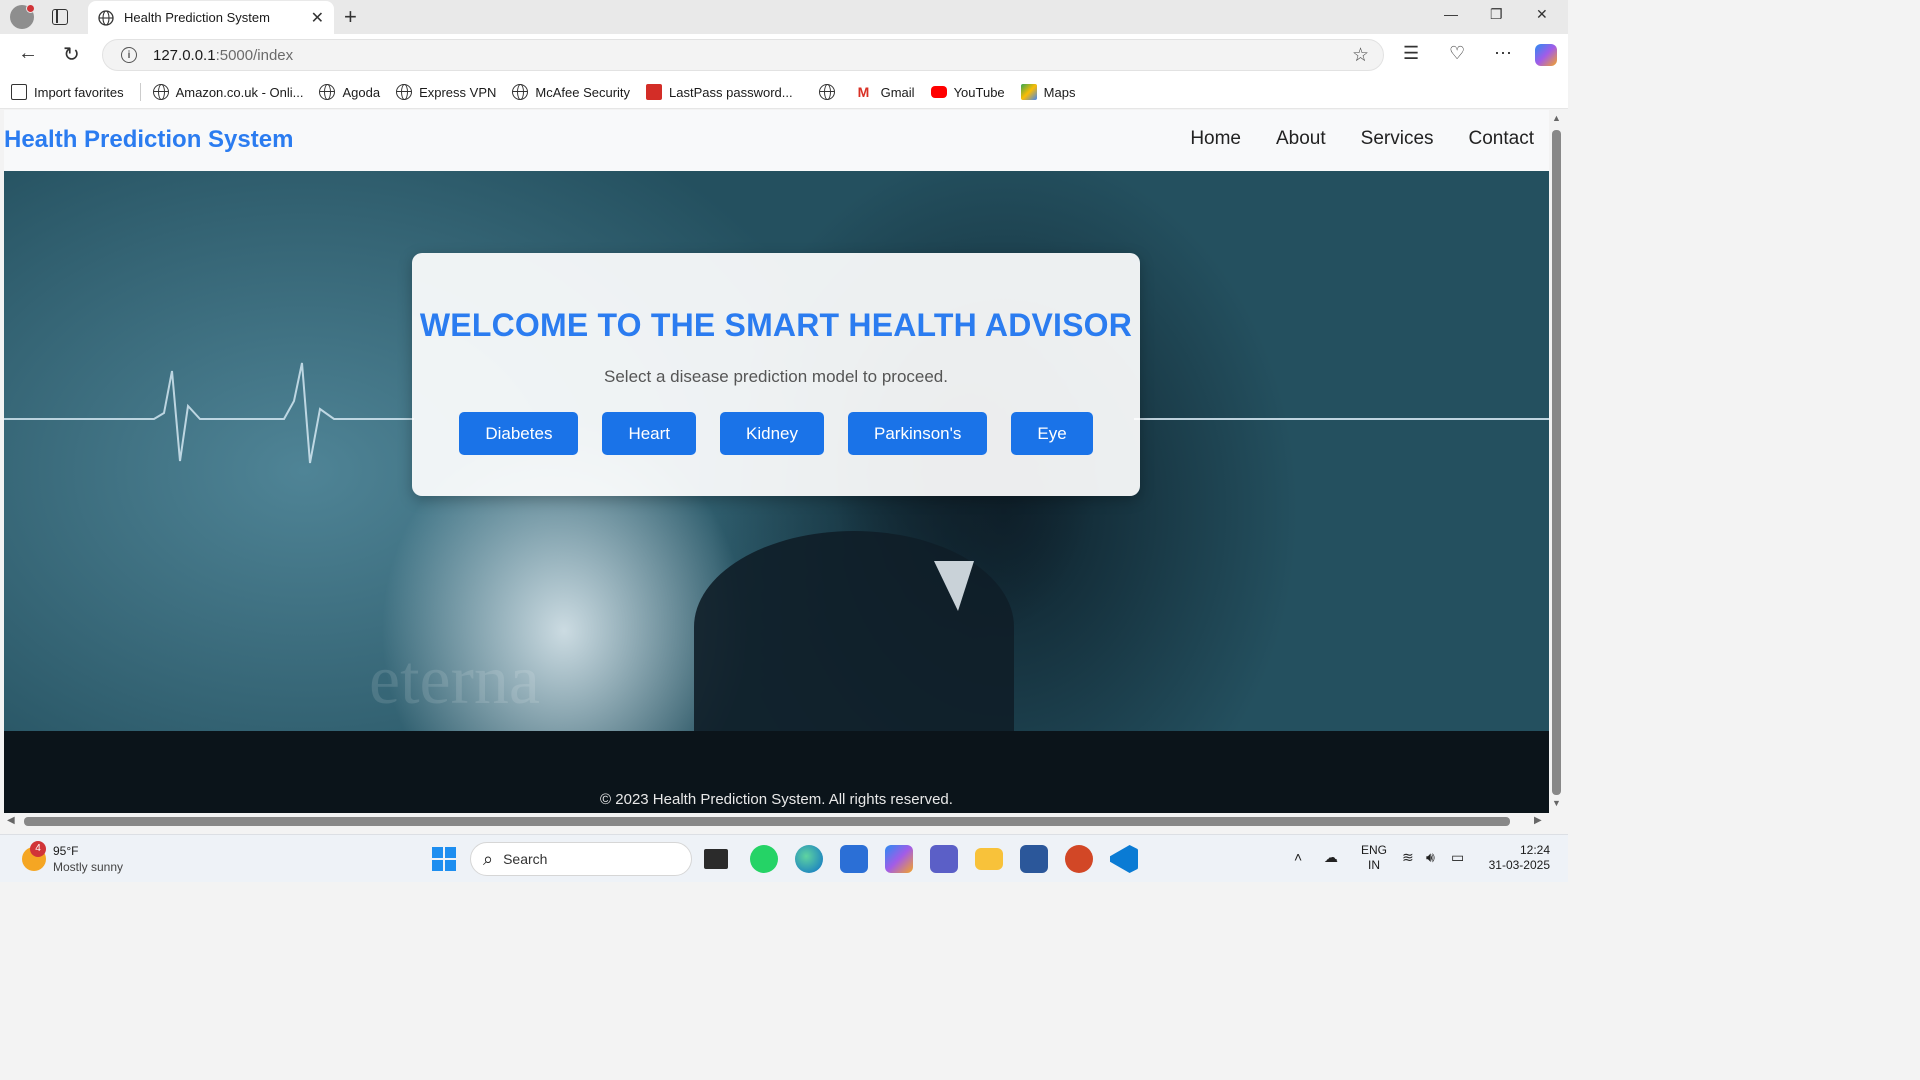  I want to click on new-tab-icon: +, so click(350, 17).